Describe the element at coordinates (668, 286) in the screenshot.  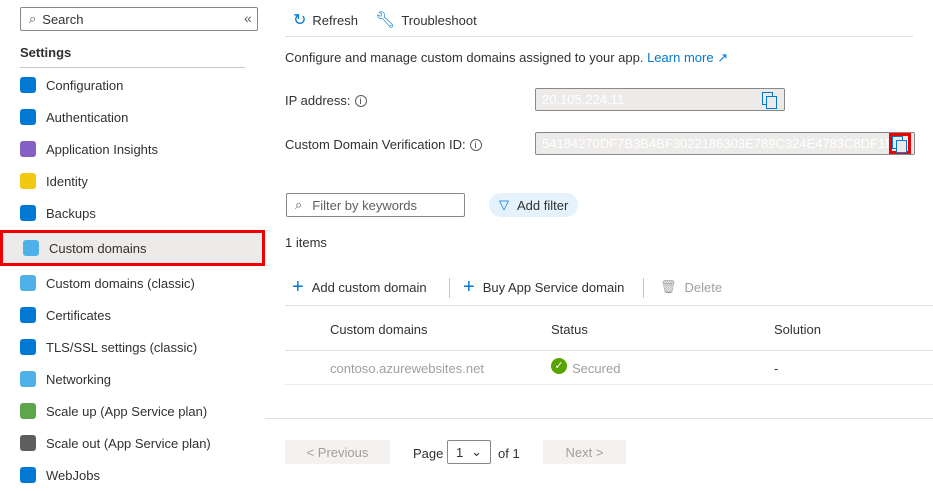
I see `trash-icon: 🗑︎` at that location.